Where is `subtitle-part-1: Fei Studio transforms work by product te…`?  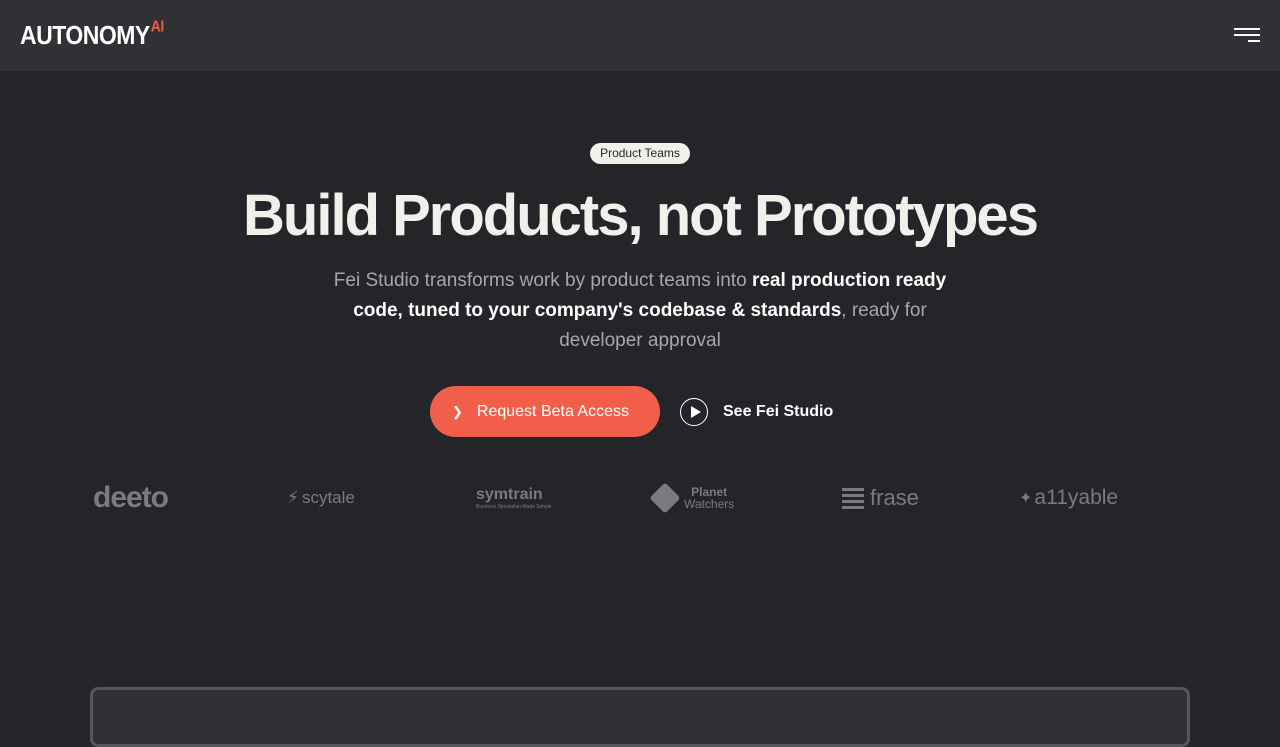 subtitle-part-1: Fei Studio transforms work by product te… is located at coordinates (542, 280).